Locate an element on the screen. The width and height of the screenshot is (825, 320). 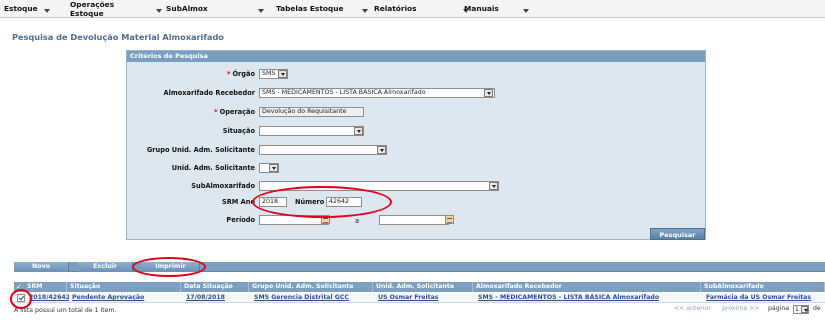
periodo-label: Período is located at coordinates (240, 220).